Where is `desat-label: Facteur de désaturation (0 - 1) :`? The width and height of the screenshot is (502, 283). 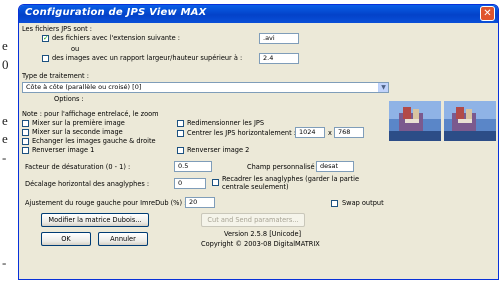 desat-label: Facteur de désaturation (0 - 1) : is located at coordinates (78, 167).